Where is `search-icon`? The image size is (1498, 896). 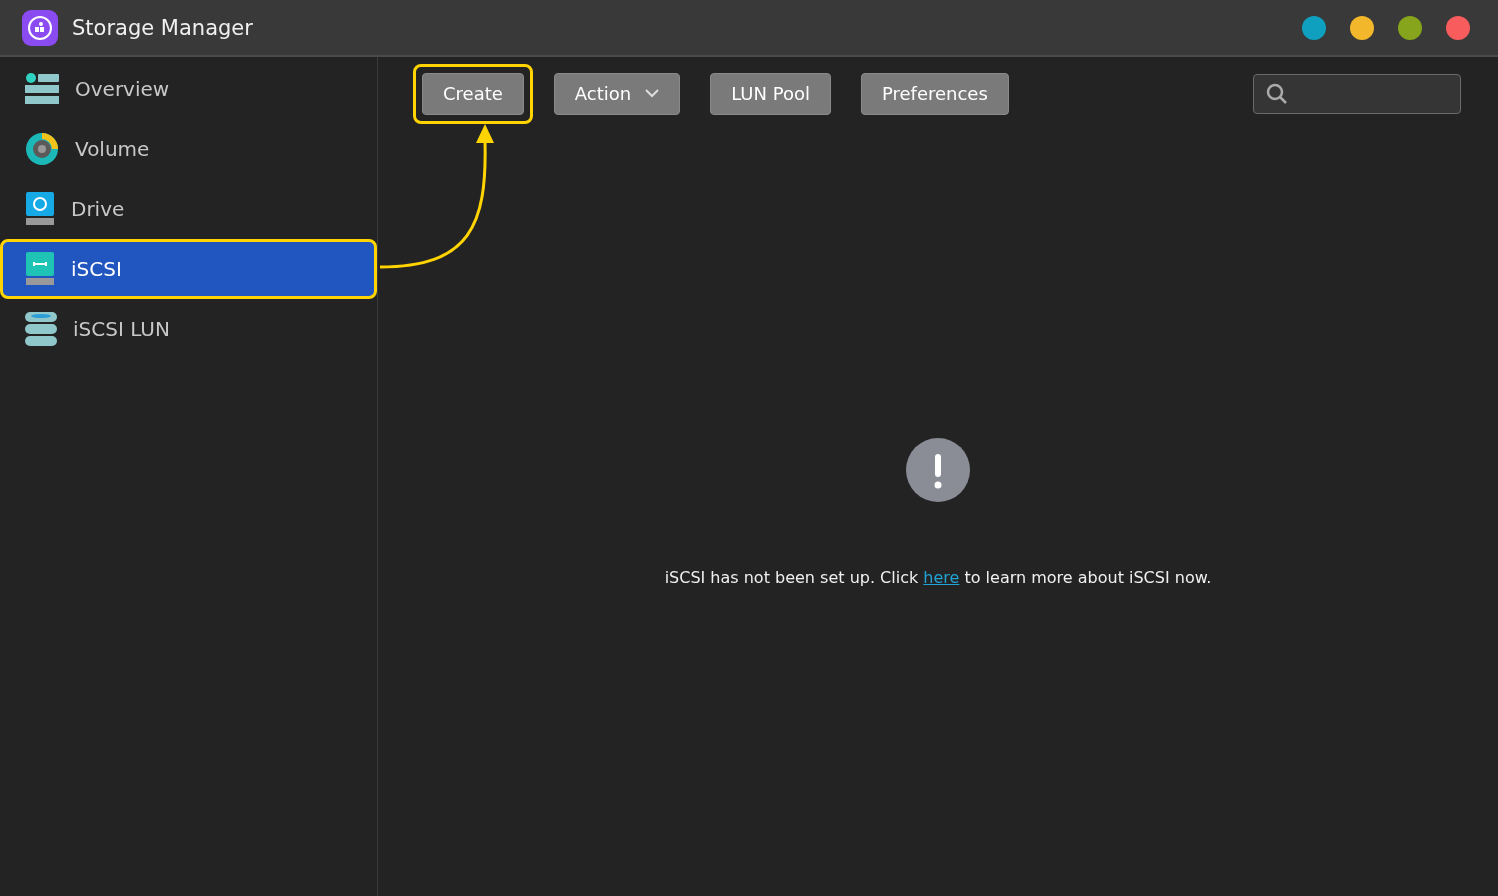 search-icon is located at coordinates (1277, 93).